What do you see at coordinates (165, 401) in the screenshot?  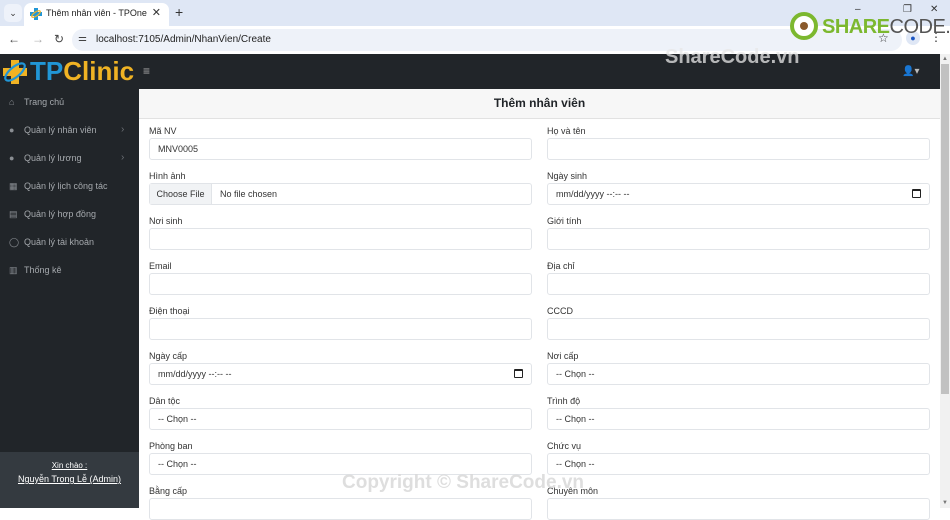 I see `field-label: Dân tộc` at bounding box center [165, 401].